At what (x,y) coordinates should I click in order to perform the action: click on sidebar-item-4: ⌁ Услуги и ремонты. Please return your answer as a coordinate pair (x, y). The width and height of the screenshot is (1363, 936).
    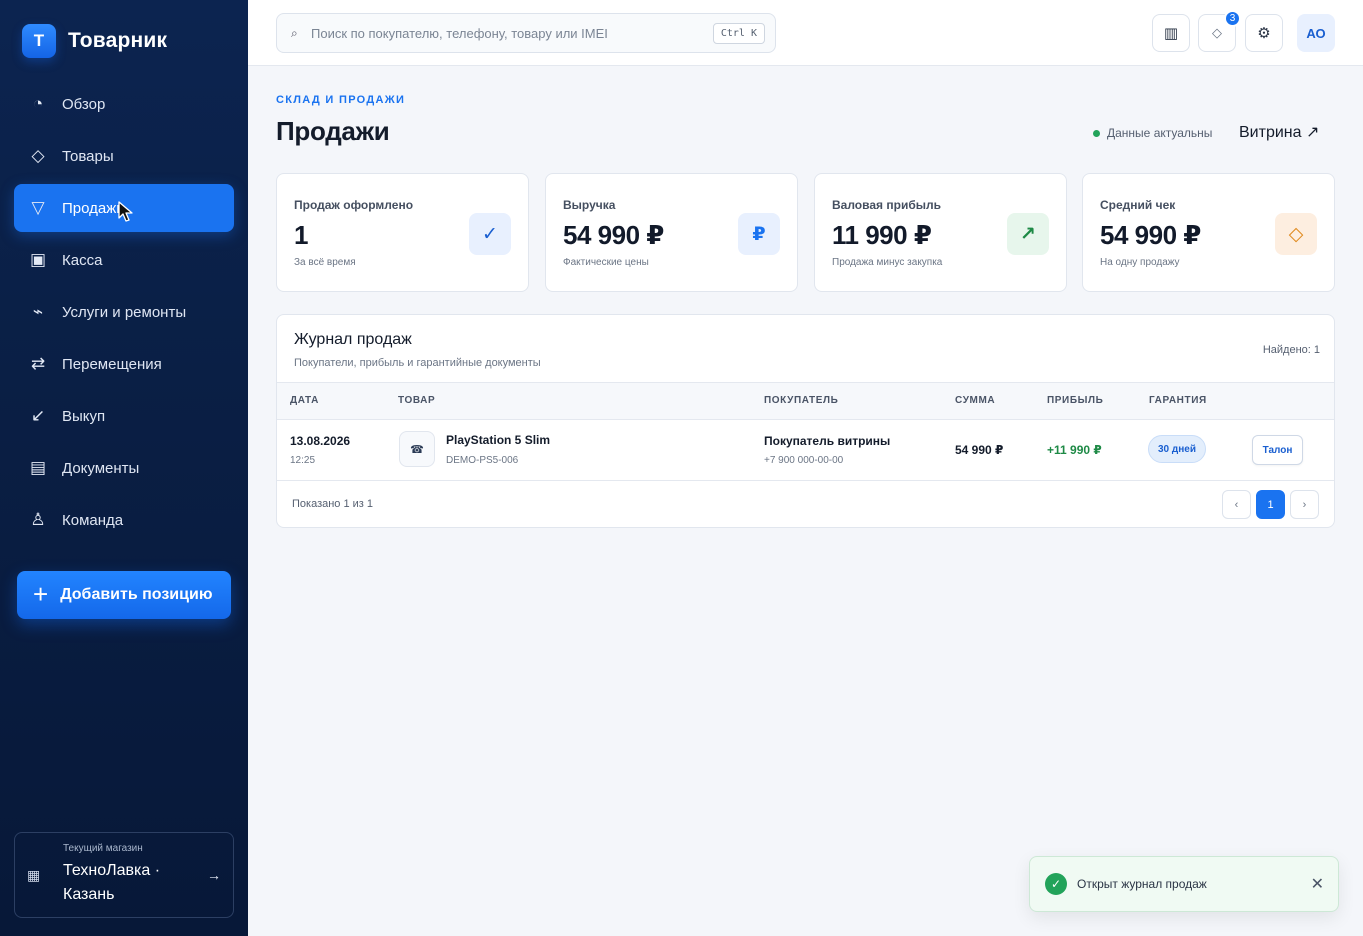
    Looking at the image, I should click on (124, 312).